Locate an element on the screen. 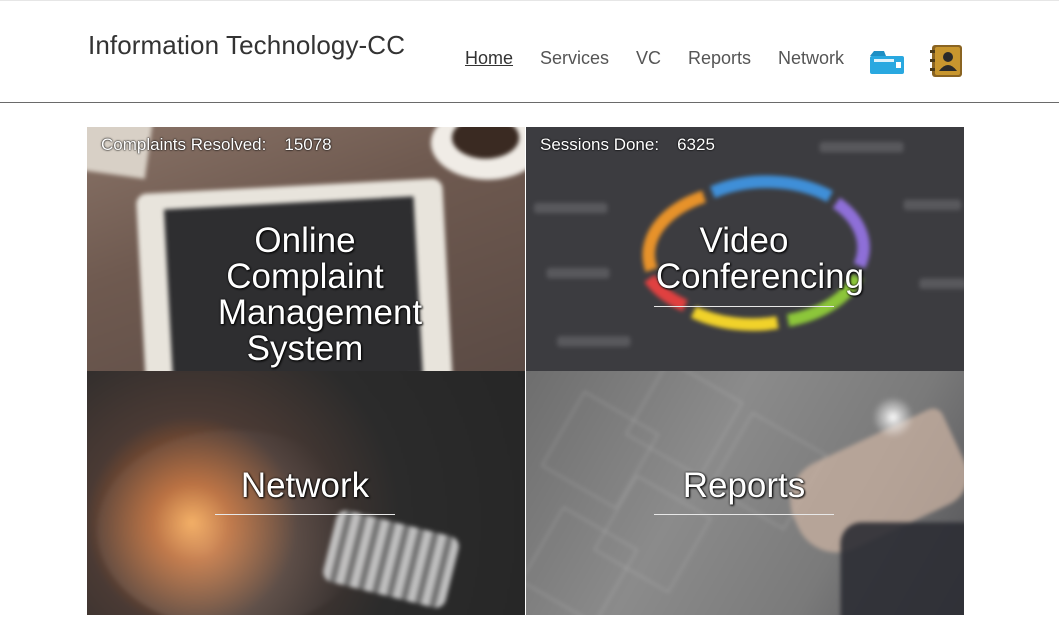 The image size is (1059, 644). sessions-counter: Sessions Done: 6325 is located at coordinates (627, 145).